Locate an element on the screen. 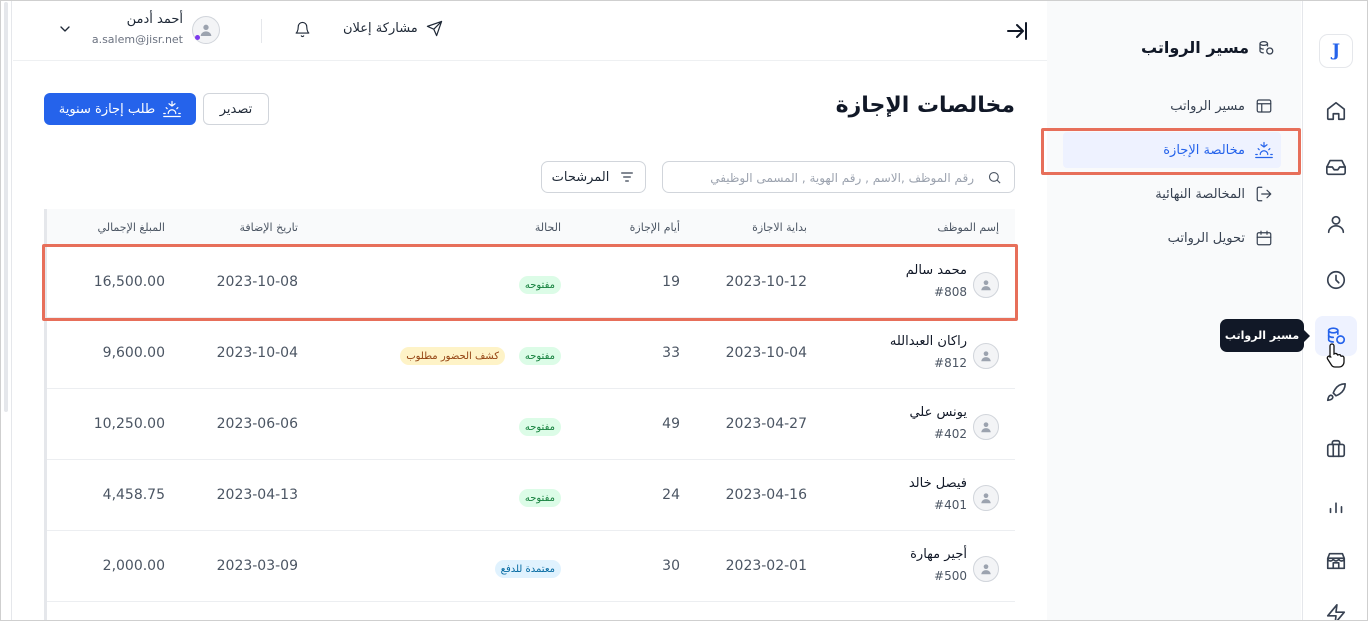 The height and width of the screenshot is (621, 1368). app-logo: J is located at coordinates (1336, 51).